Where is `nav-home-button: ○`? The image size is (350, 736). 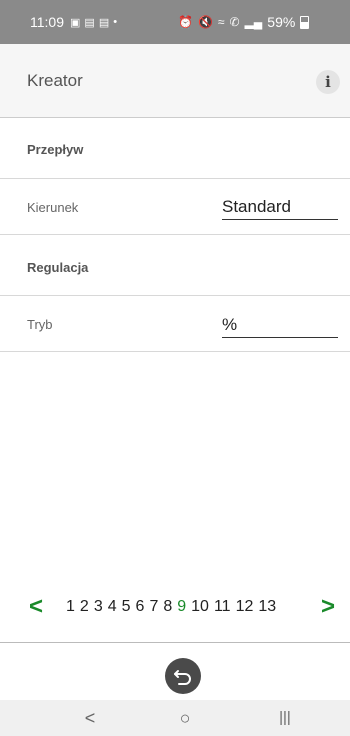
nav-home-button: ○ is located at coordinates (185, 718).